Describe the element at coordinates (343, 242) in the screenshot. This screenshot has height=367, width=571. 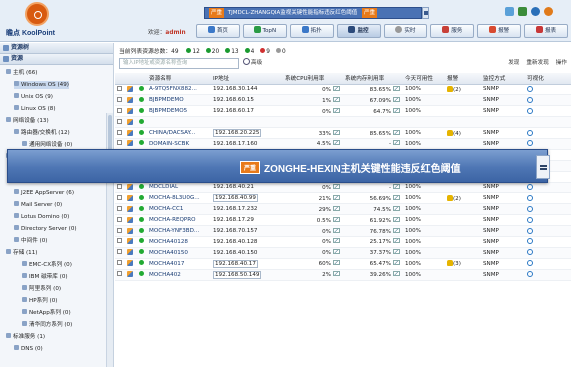
I see `table-row: MOCHA40128 192.168.40.128 0% 25.17% 100% SNMP` at that location.